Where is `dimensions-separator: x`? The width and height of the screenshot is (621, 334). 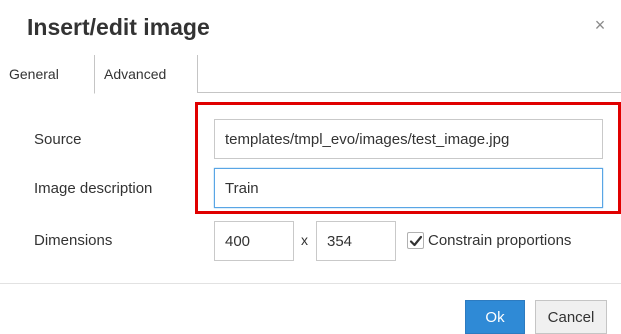 dimensions-separator: x is located at coordinates (304, 240).